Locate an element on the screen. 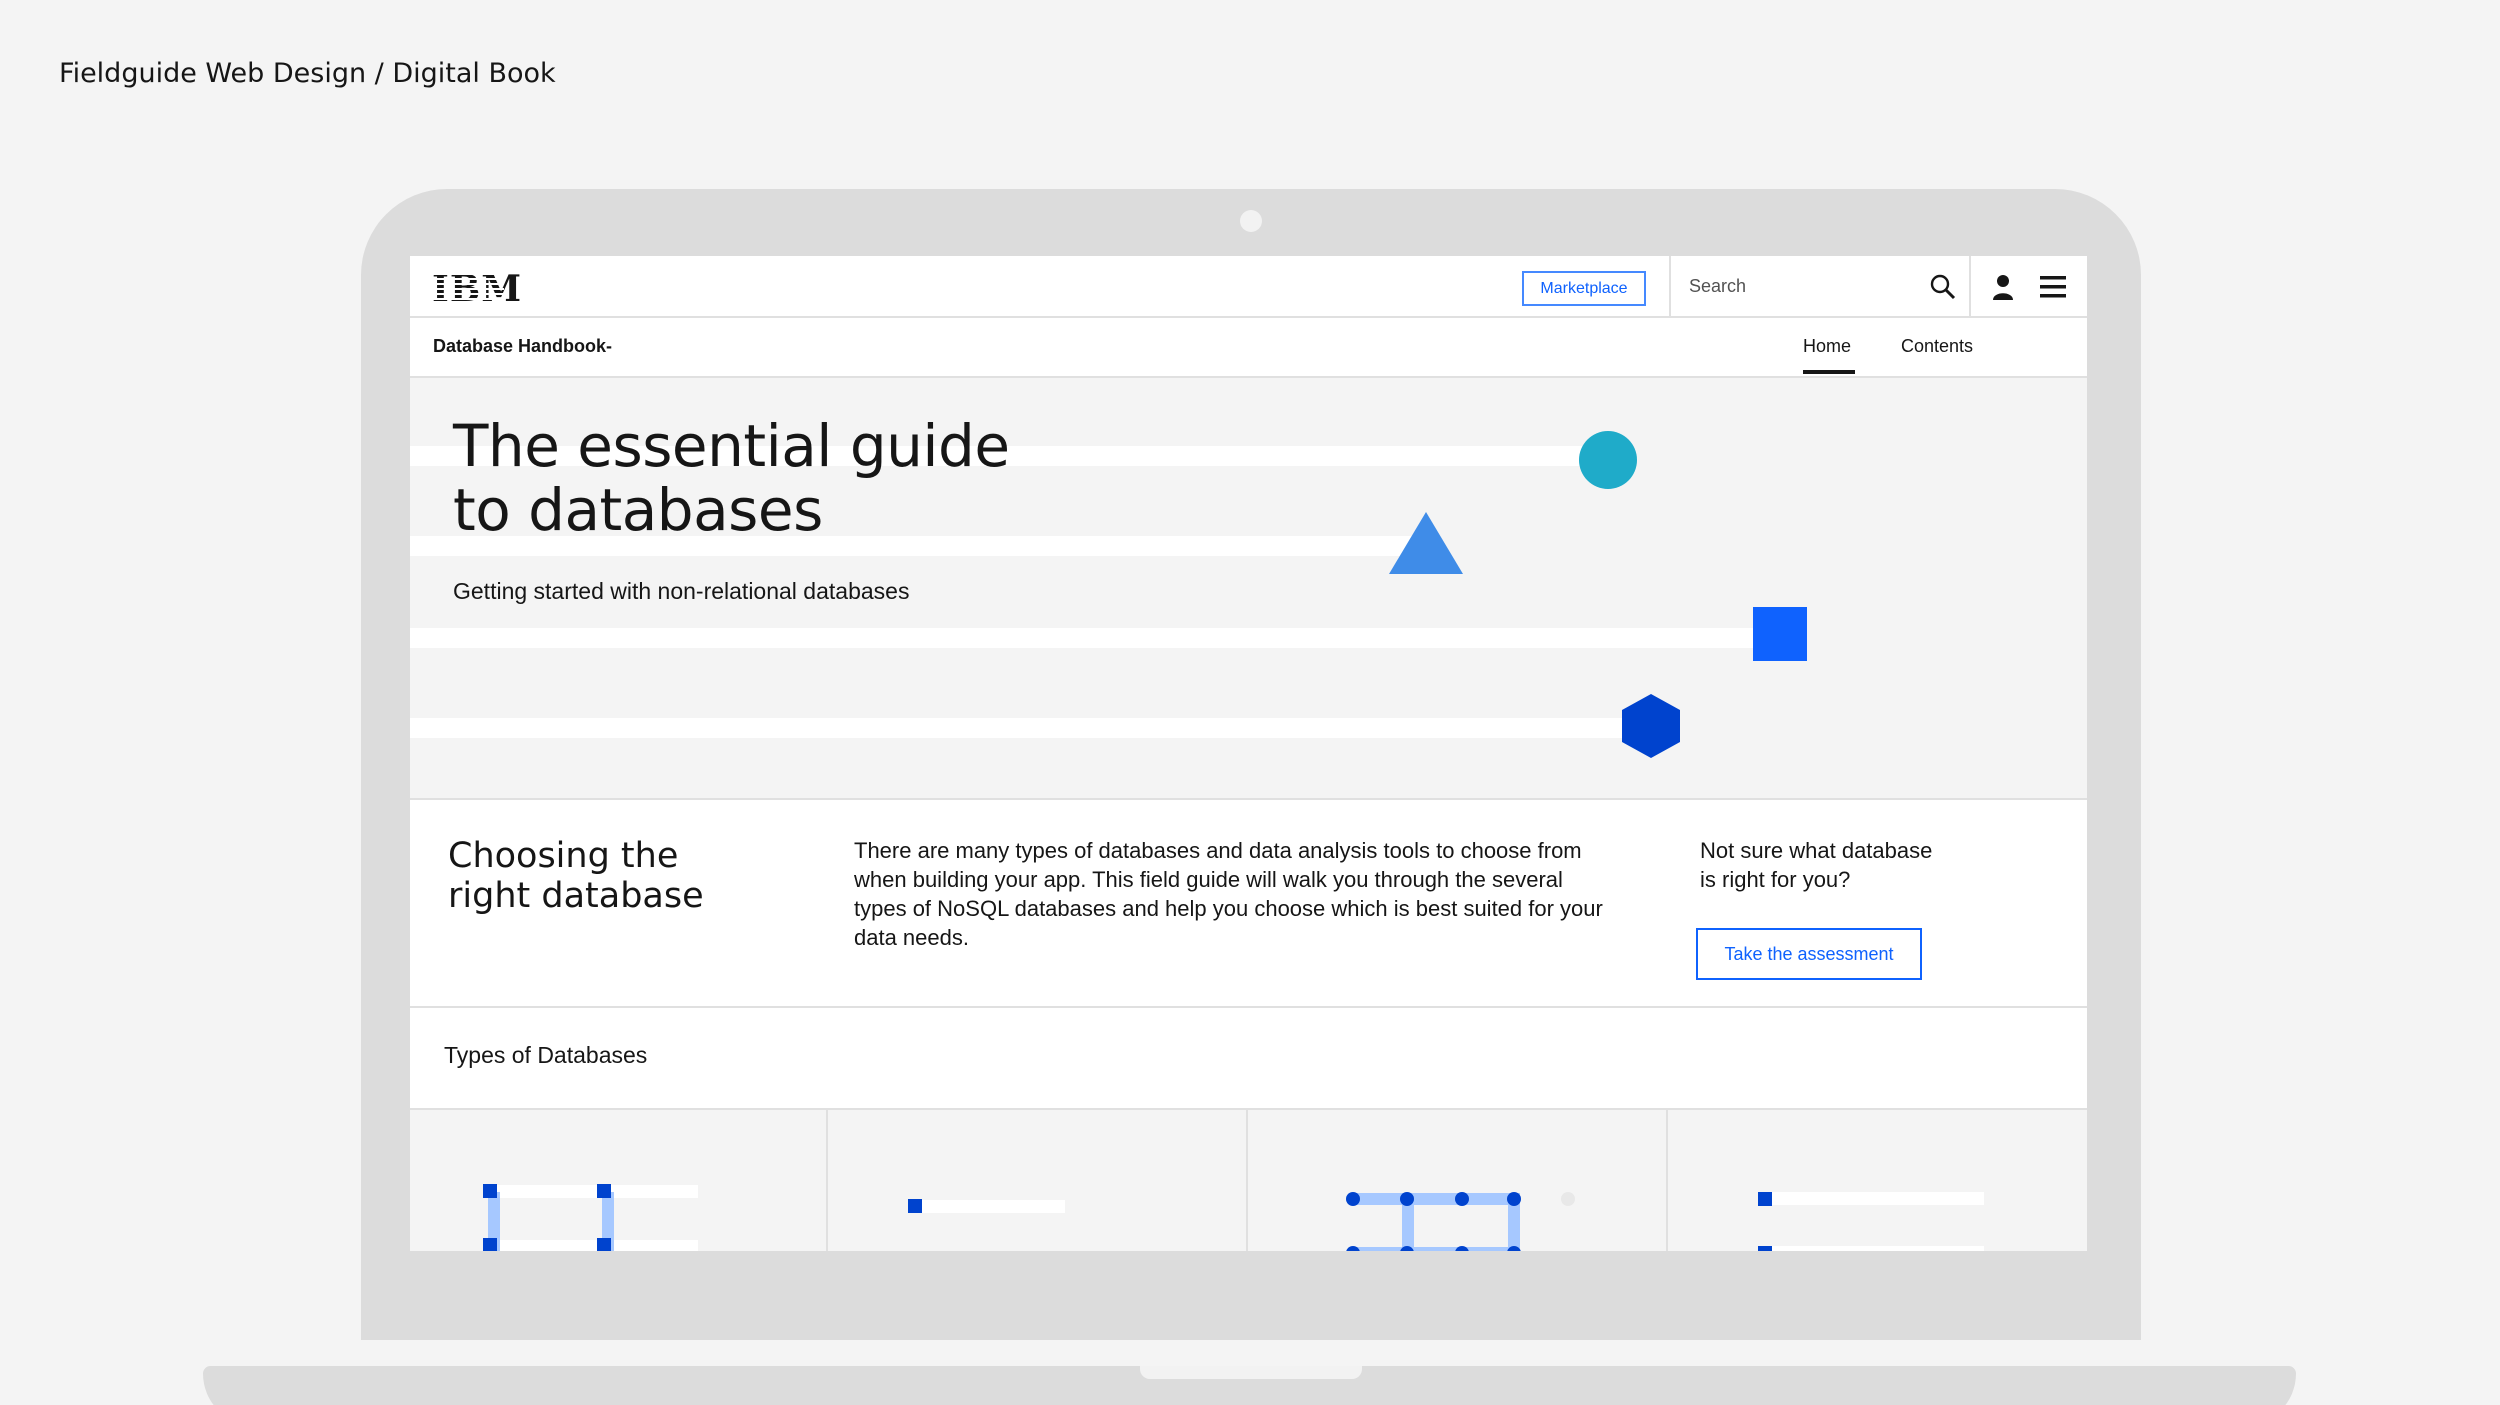 The width and height of the screenshot is (2500, 1405). square-shape is located at coordinates (1780, 634).